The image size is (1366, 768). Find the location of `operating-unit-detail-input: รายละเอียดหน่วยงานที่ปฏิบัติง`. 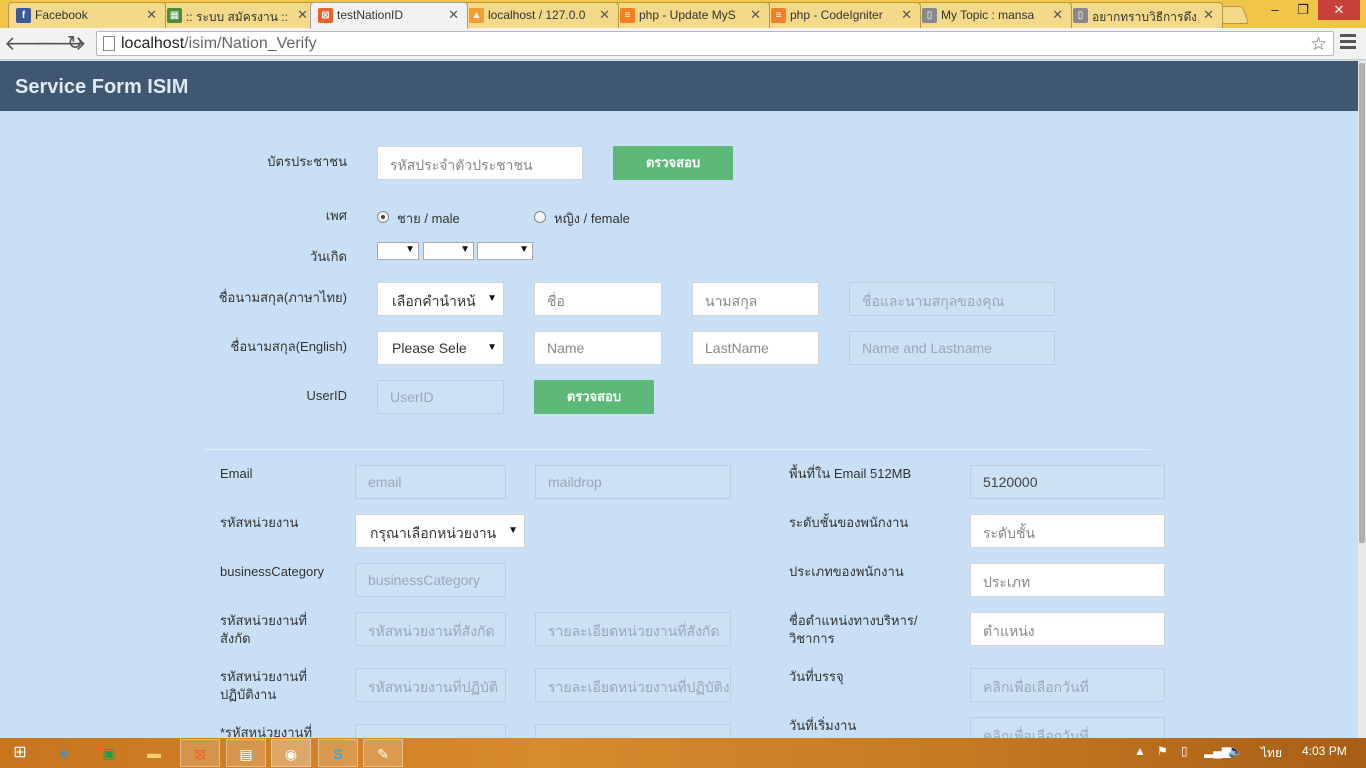

operating-unit-detail-input: รายละเอียดหน่วยงานที่ปฏิบัติง is located at coordinates (633, 685).